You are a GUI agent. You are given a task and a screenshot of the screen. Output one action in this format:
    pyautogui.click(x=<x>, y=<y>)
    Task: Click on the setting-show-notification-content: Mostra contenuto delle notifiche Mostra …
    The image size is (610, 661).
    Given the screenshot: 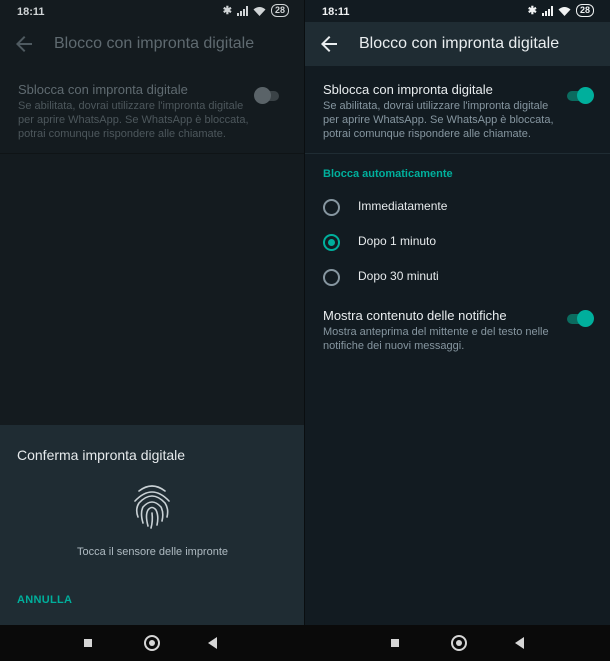 What is the action you would take?
    pyautogui.click(x=457, y=330)
    